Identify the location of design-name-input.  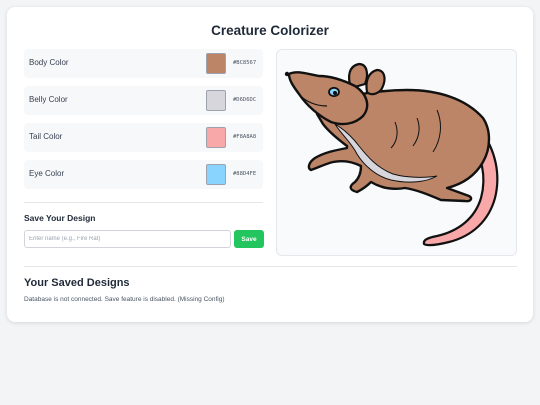
(127, 239).